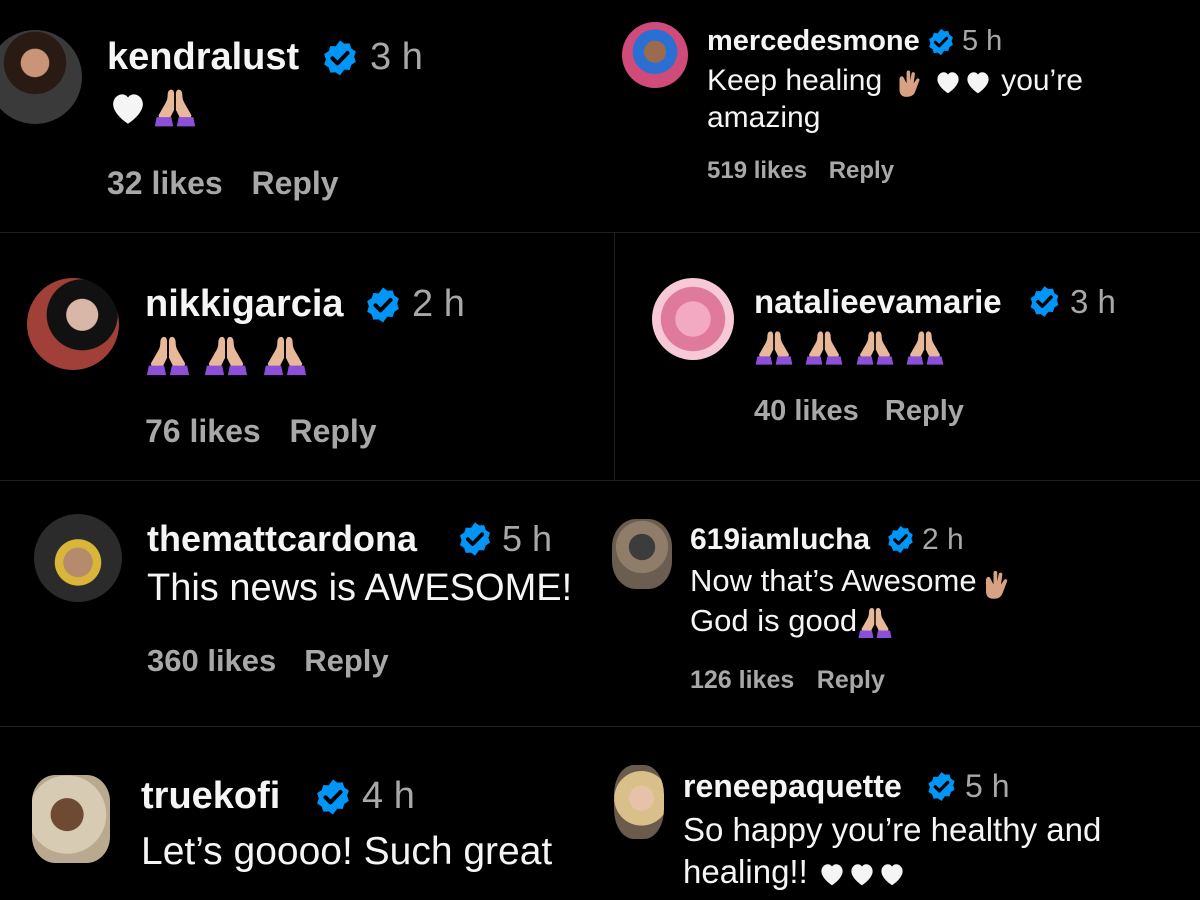  Describe the element at coordinates (909, 83) in the screenshot. I see `clapping-hands-icon` at that location.